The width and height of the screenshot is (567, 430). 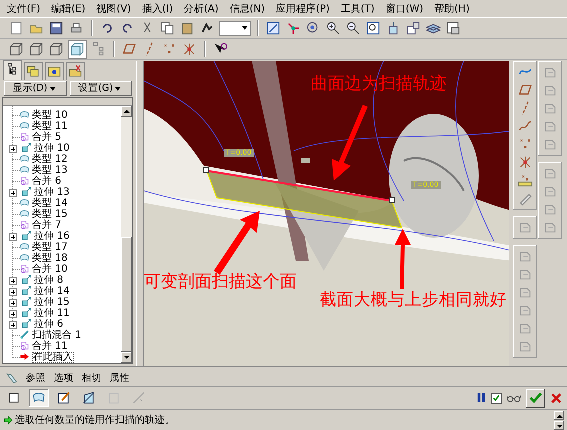 I want to click on dropdown, so click(x=235, y=28).